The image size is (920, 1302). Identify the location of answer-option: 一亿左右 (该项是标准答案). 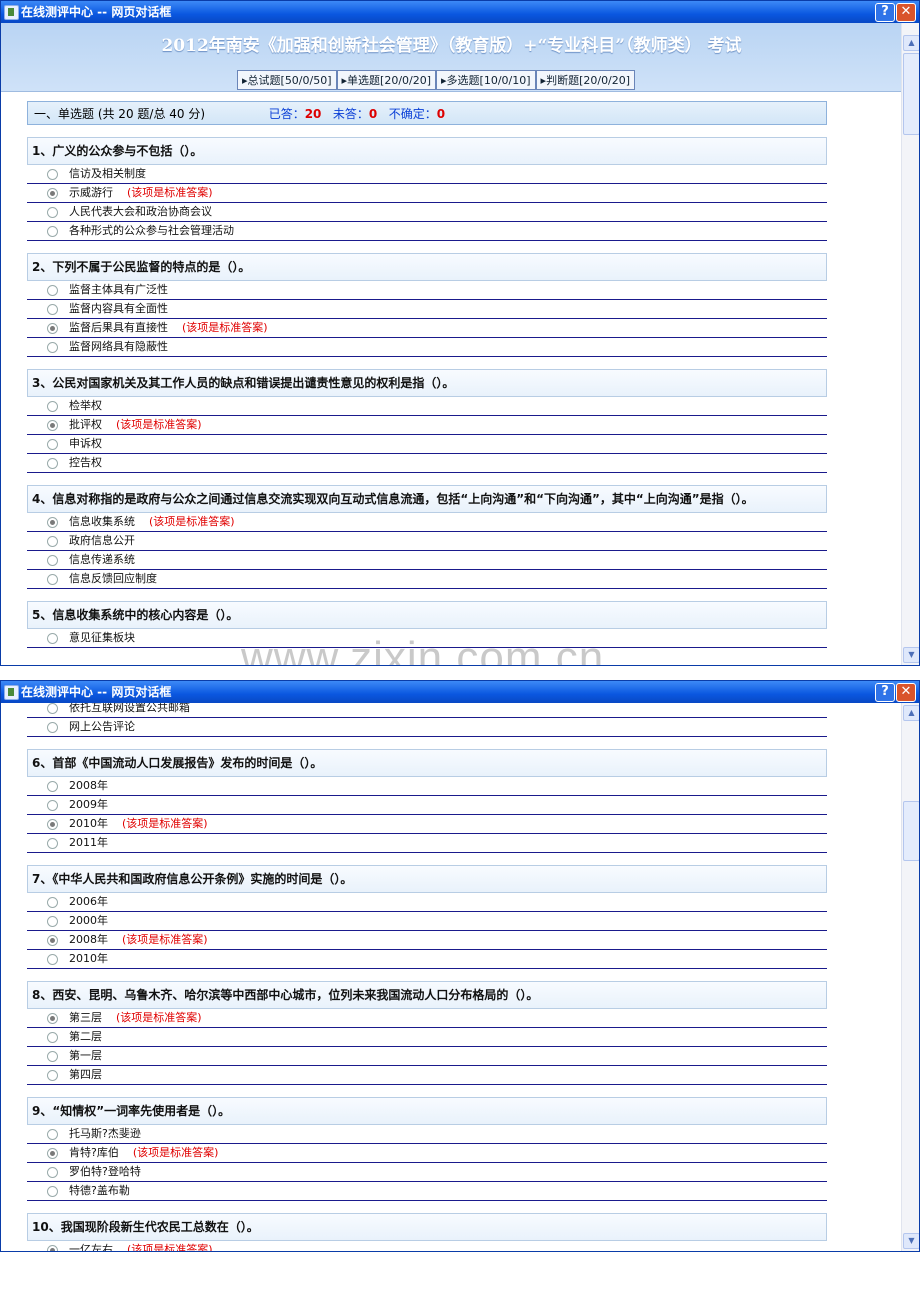
(427, 1246).